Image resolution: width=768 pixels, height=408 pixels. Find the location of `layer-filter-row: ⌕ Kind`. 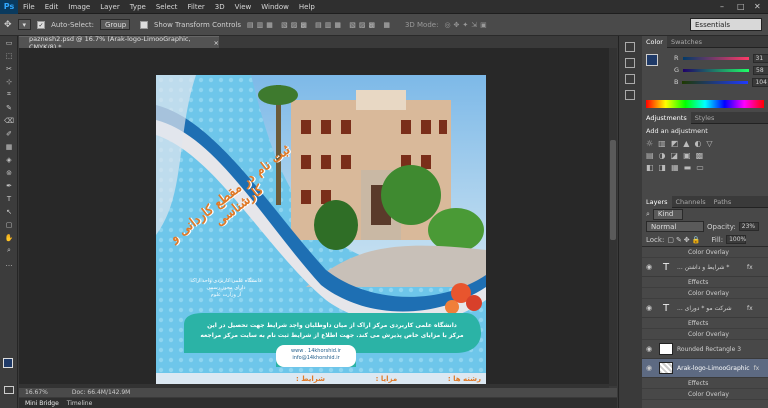

layer-filter-row: ⌕ Kind is located at coordinates (705, 214).